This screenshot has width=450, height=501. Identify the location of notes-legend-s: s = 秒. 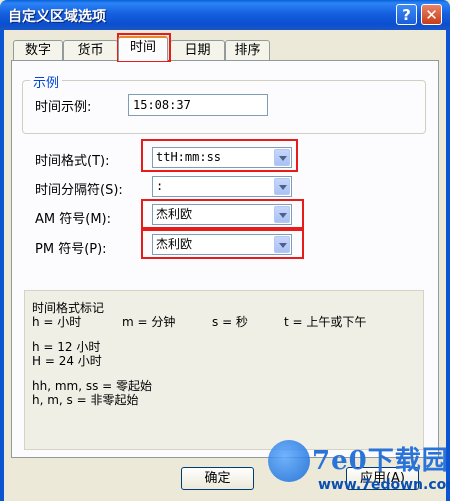
(230, 322).